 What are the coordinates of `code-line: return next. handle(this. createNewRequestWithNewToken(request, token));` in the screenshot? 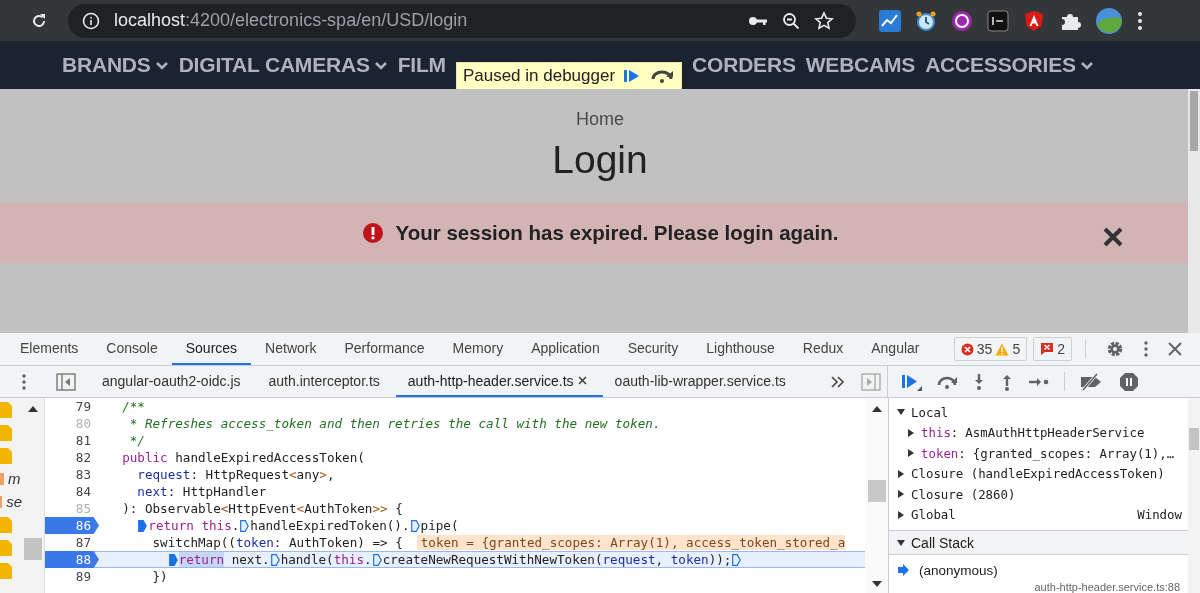 It's located at (425, 559).